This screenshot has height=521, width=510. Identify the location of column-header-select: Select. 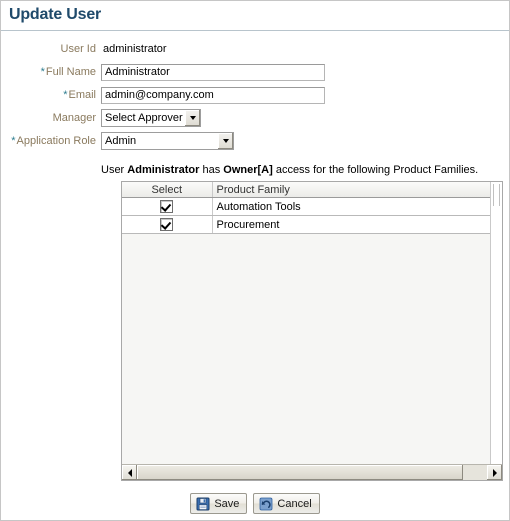
(167, 190).